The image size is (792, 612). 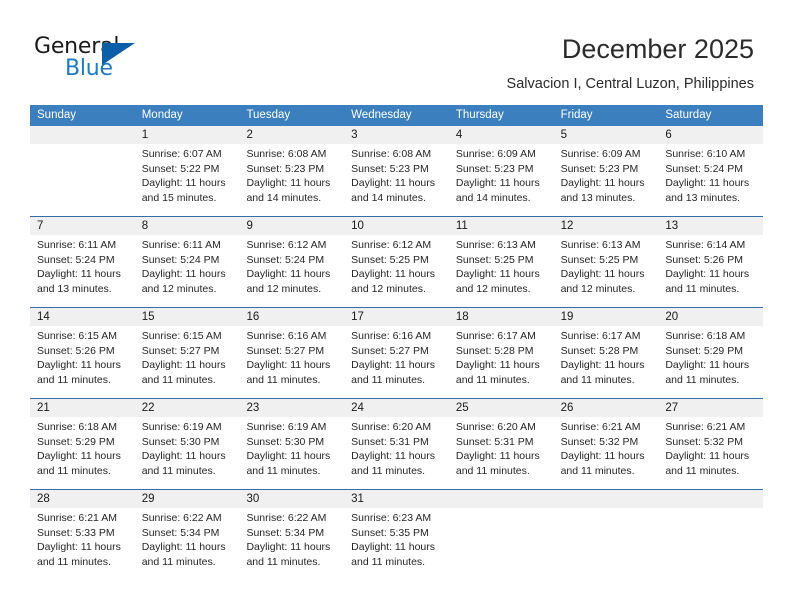 What do you see at coordinates (600, 154) in the screenshot?
I see `sunrise-text: Sunrise: 6:09 AM` at bounding box center [600, 154].